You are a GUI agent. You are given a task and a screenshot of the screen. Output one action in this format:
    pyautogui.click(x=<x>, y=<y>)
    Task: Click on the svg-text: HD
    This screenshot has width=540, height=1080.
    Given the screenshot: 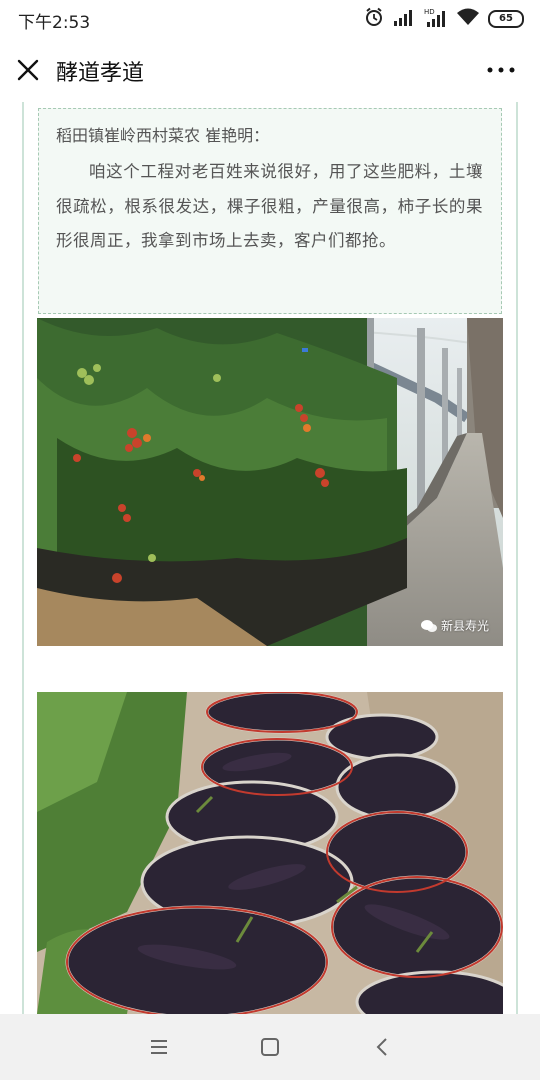 What is the action you would take?
    pyautogui.click(x=429, y=12)
    